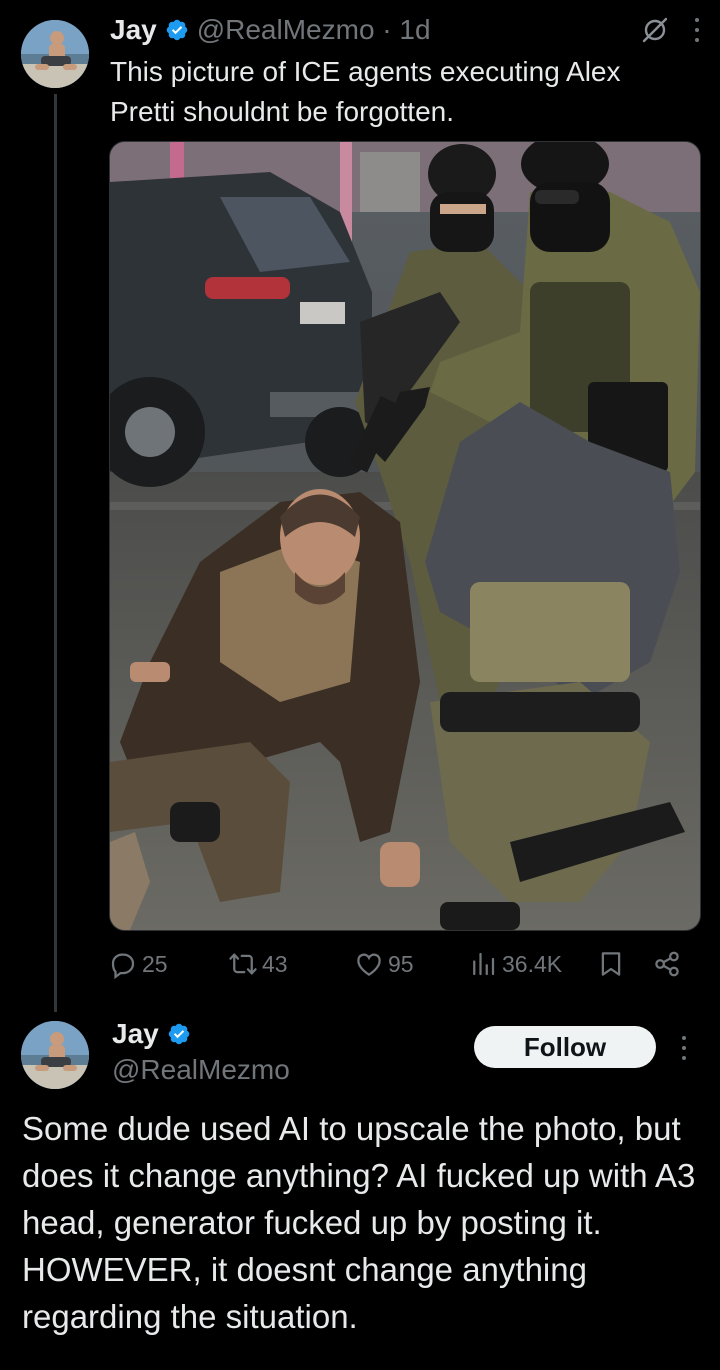 The width and height of the screenshot is (720, 1370). I want to click on reply-count: 25, so click(155, 963).